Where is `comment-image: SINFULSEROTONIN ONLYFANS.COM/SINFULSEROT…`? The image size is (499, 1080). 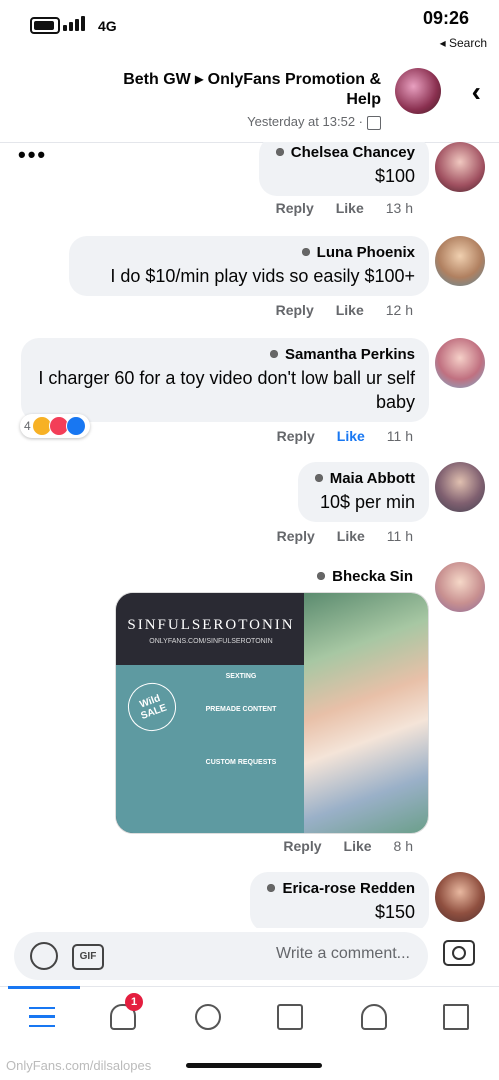
comment-image: SINFULSEROTONIN ONLYFANS.COM/SINFULSEROT… is located at coordinates (272, 713).